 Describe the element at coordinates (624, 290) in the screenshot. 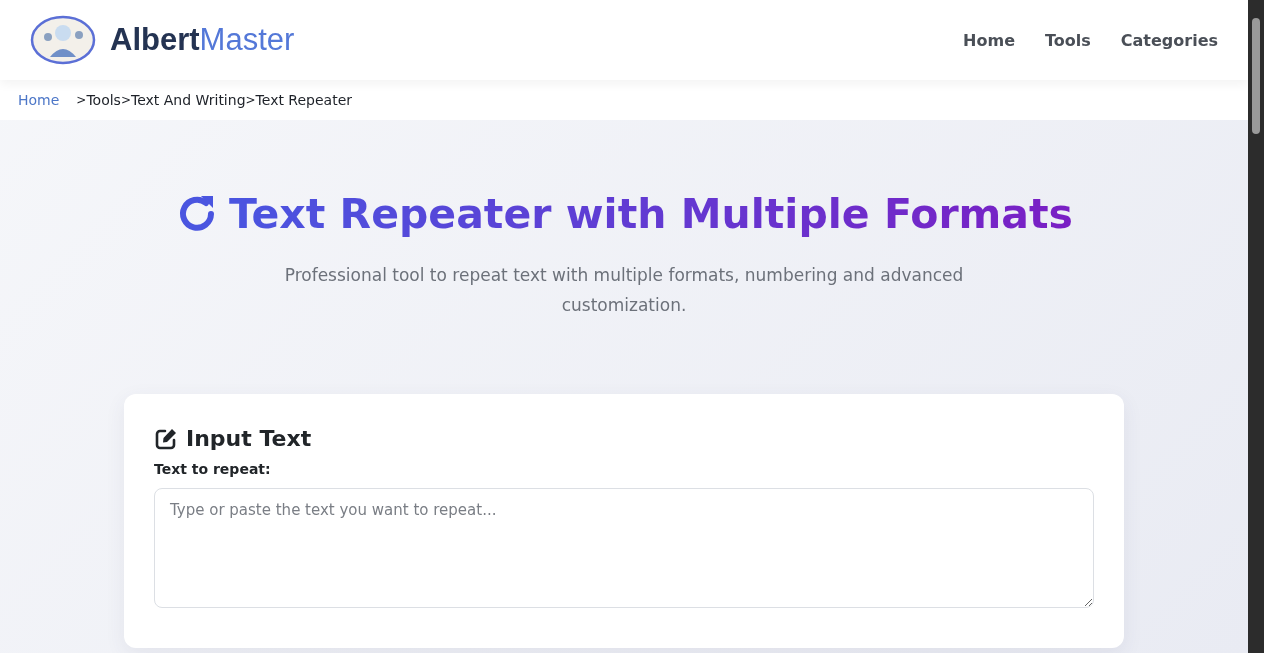

I see `page-subtitle: Professional tool to repeat text with multiple formats, numbering and advanced customization.` at that location.